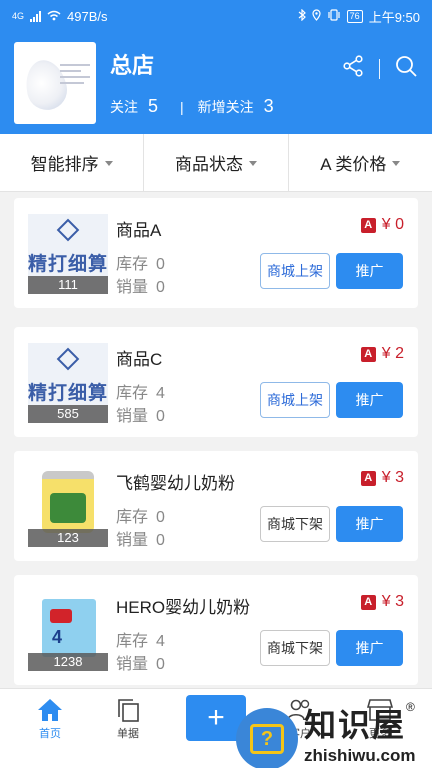 This screenshot has height=768, width=432. I want to click on sort-smart-label: 智能排序, so click(64, 164).